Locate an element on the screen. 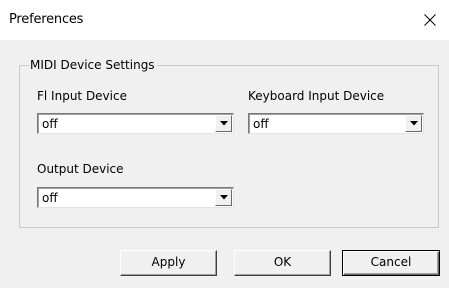  fl-input-device-select: off is located at coordinates (135, 123).